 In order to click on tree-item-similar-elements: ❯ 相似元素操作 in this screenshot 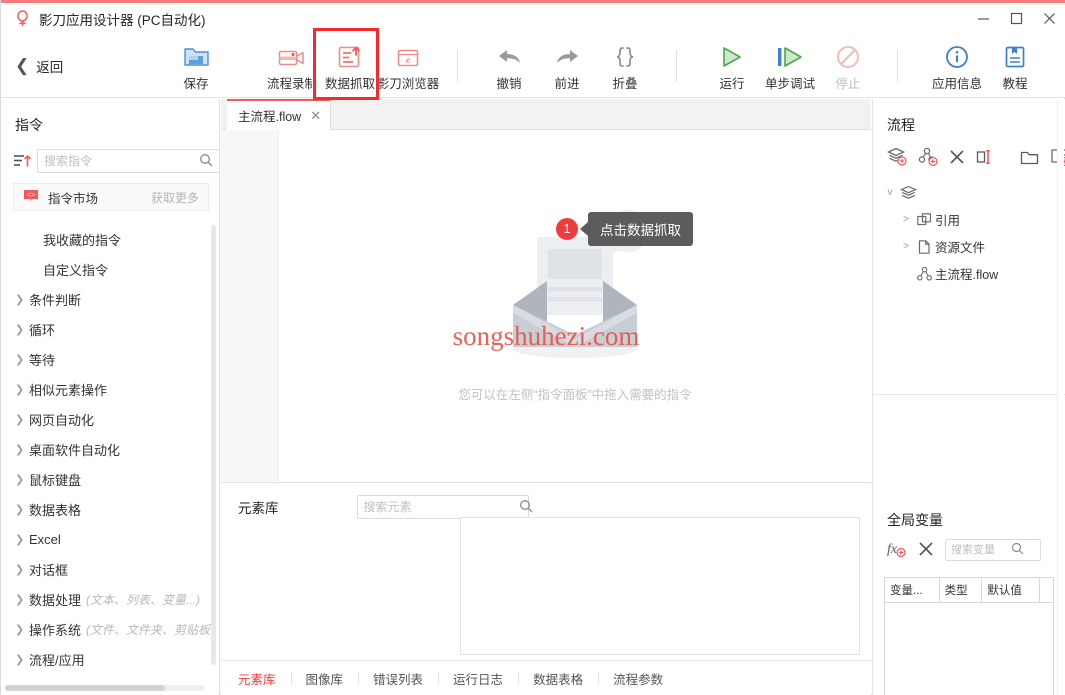, I will do `click(110, 389)`.